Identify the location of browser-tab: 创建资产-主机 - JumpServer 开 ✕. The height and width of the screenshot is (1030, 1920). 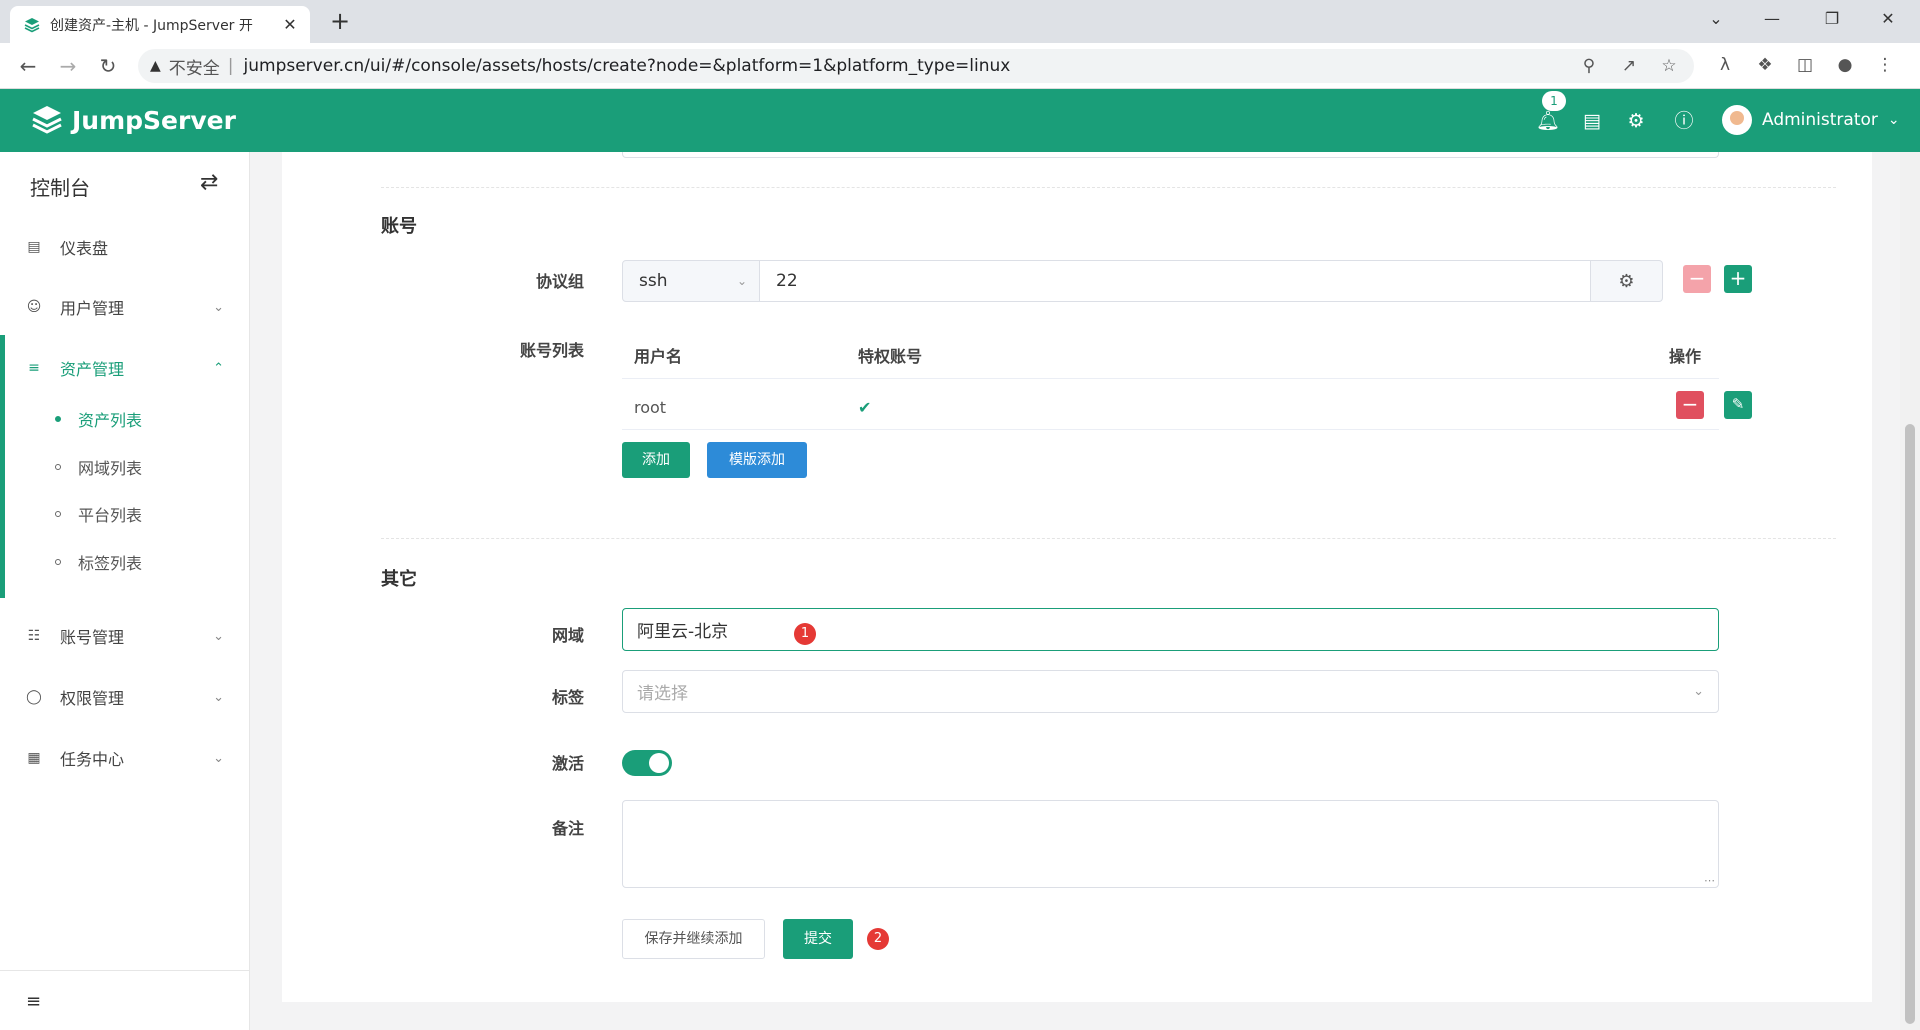
(160, 24).